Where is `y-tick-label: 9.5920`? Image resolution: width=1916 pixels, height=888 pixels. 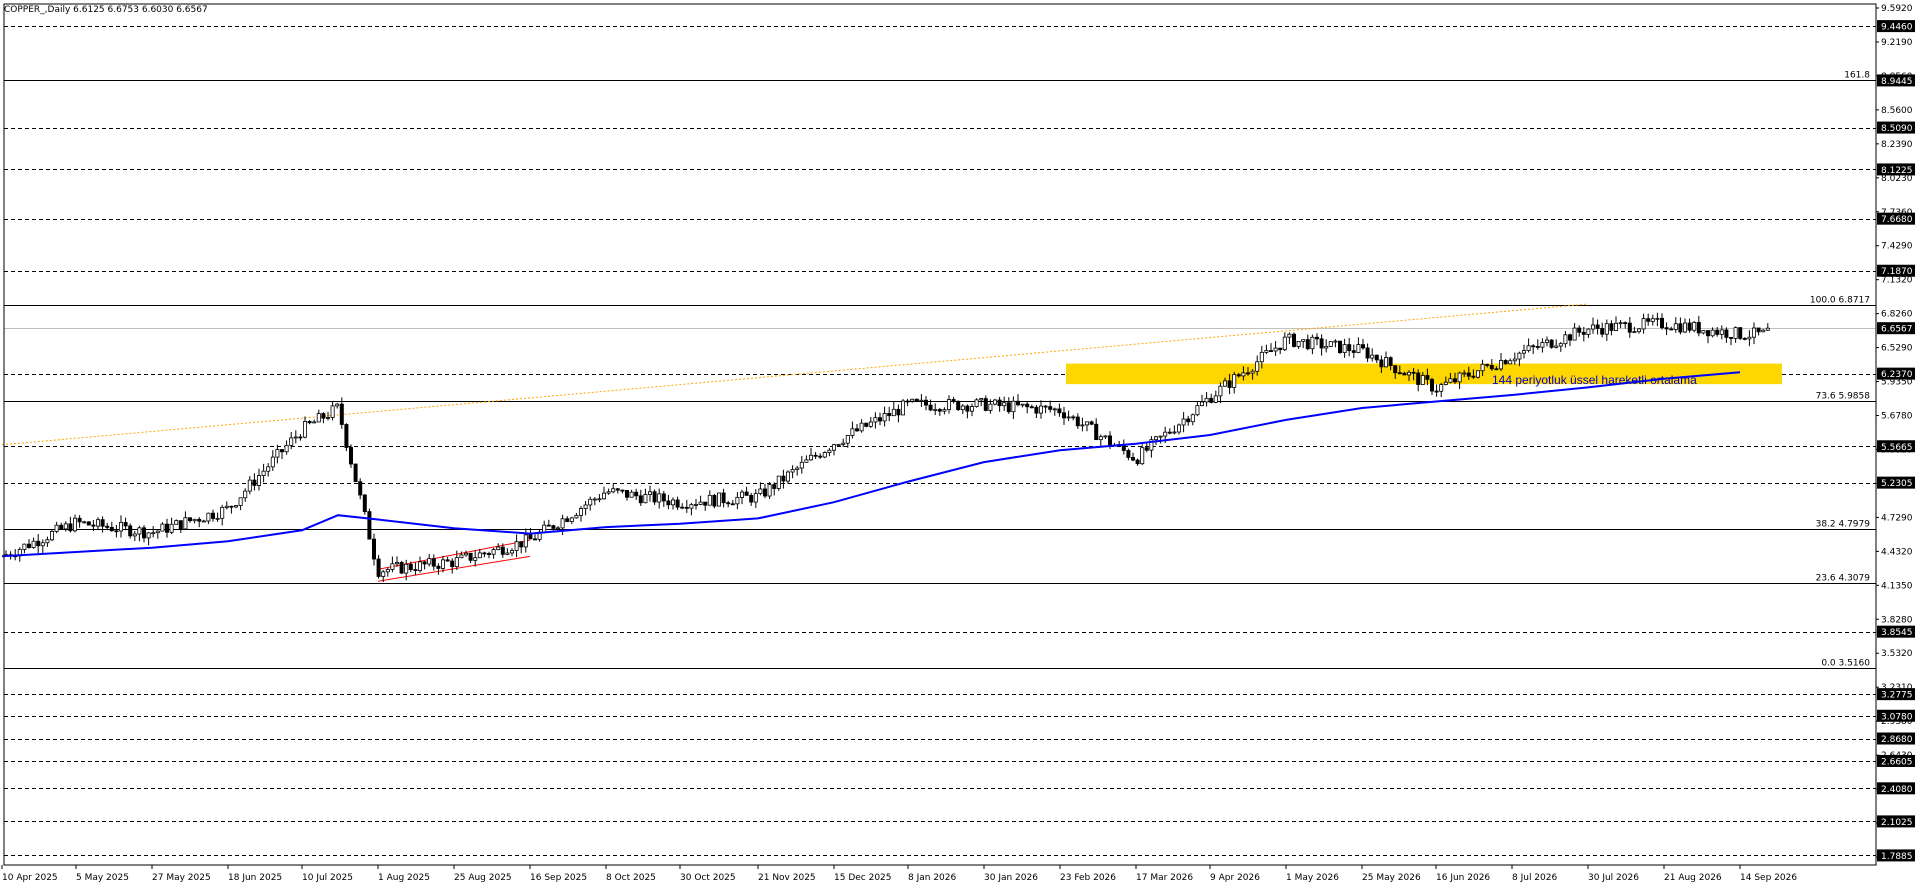
y-tick-label: 9.5920 is located at coordinates (1897, 9).